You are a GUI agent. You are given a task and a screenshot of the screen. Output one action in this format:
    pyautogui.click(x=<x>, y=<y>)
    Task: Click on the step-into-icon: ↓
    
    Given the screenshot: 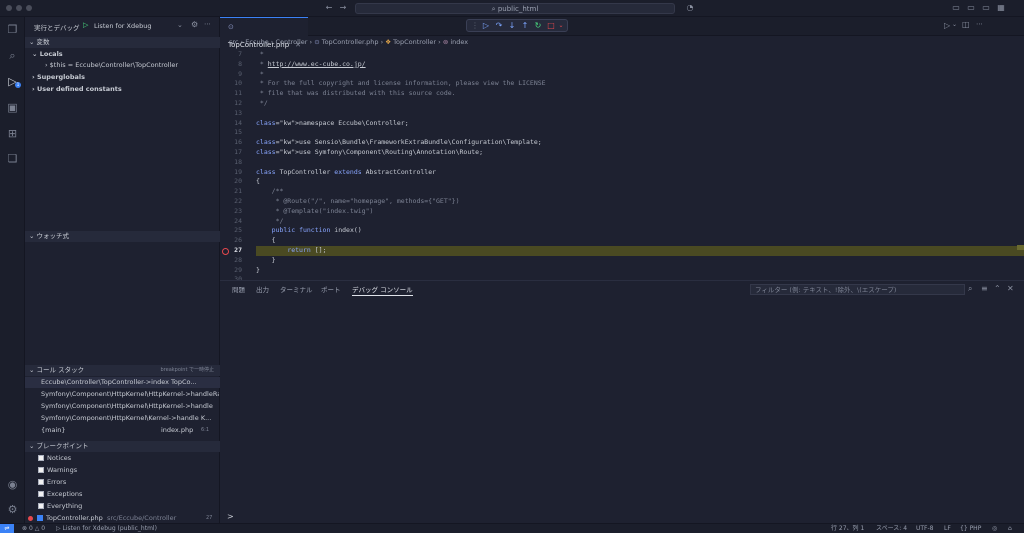 What is the action you would take?
    pyautogui.click(x=512, y=26)
    